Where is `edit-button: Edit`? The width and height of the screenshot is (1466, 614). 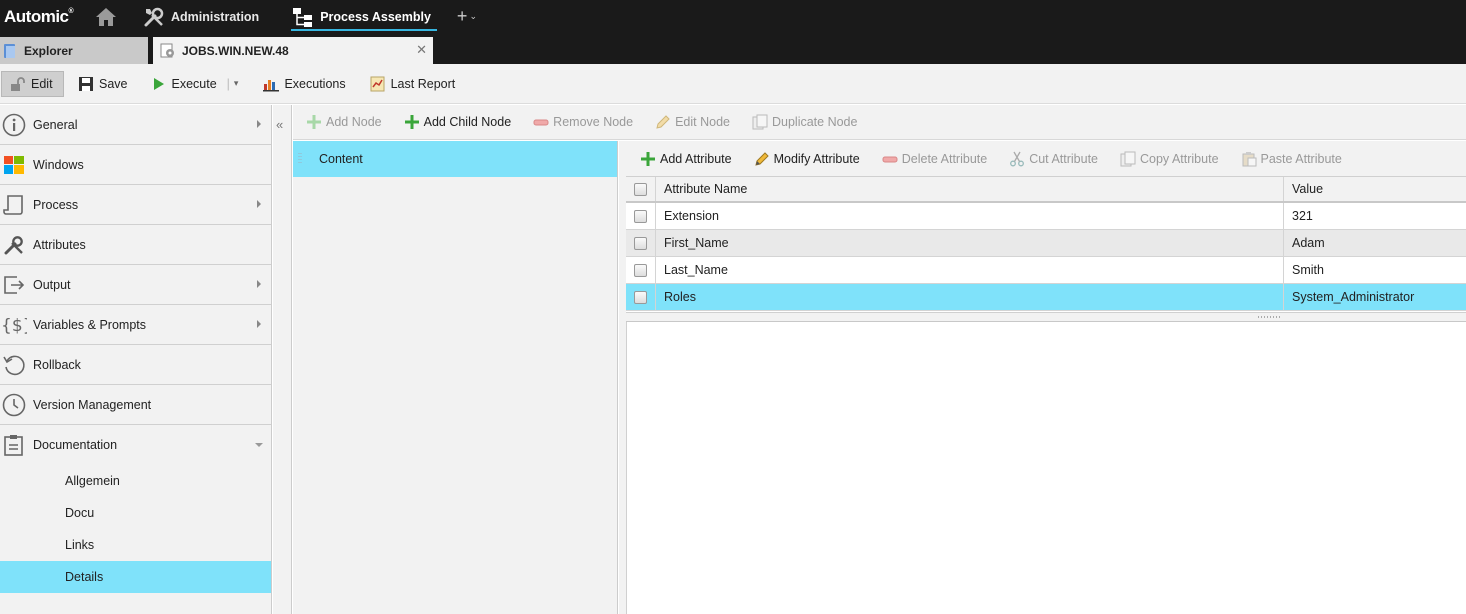
edit-button: Edit is located at coordinates (32, 83).